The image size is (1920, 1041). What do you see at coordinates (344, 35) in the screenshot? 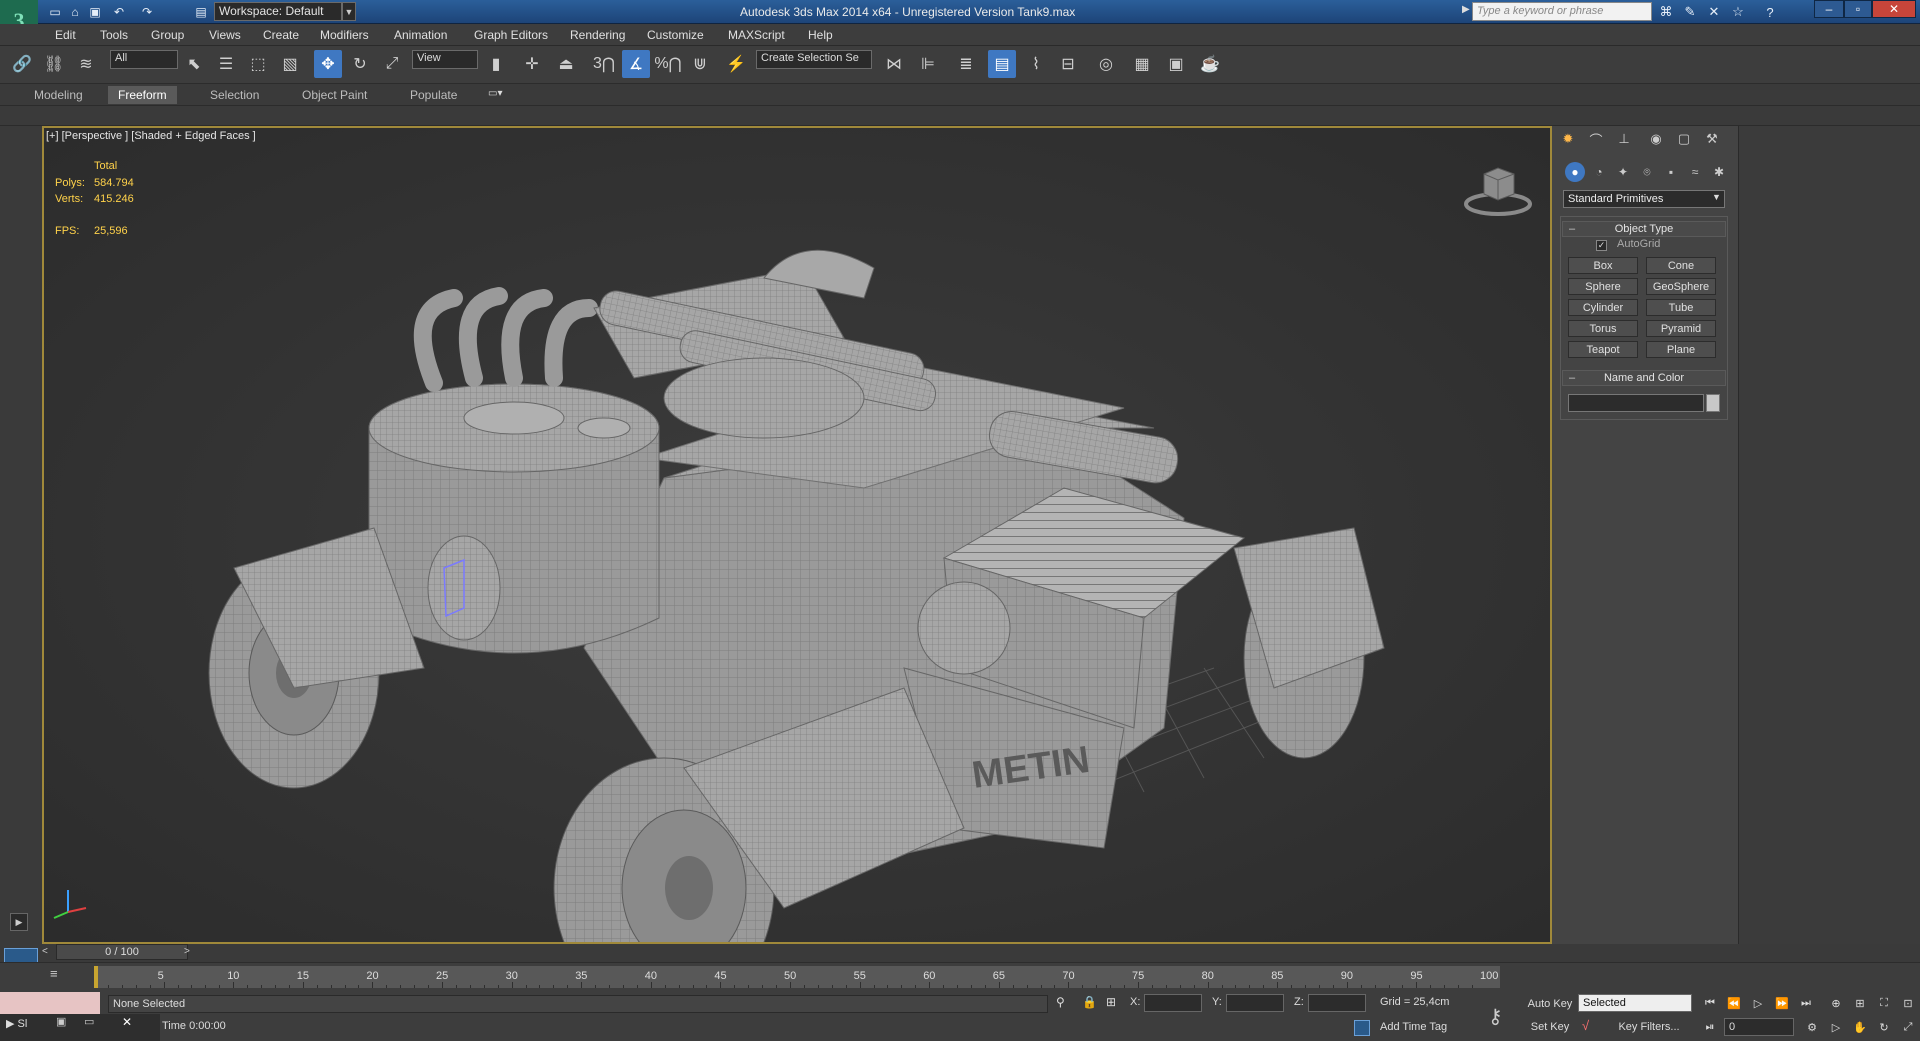
I see `menu-modifiers: Modifiers` at bounding box center [344, 35].